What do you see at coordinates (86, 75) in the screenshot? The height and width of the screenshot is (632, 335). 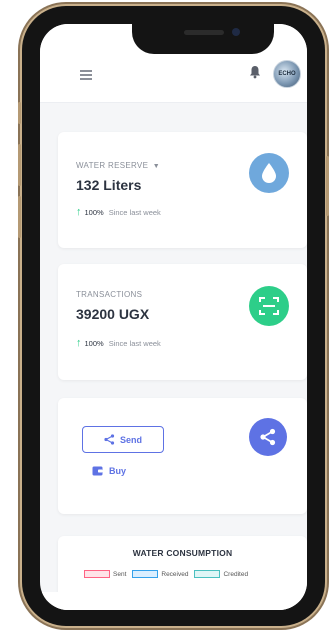 I see `hamburger-icon` at bounding box center [86, 75].